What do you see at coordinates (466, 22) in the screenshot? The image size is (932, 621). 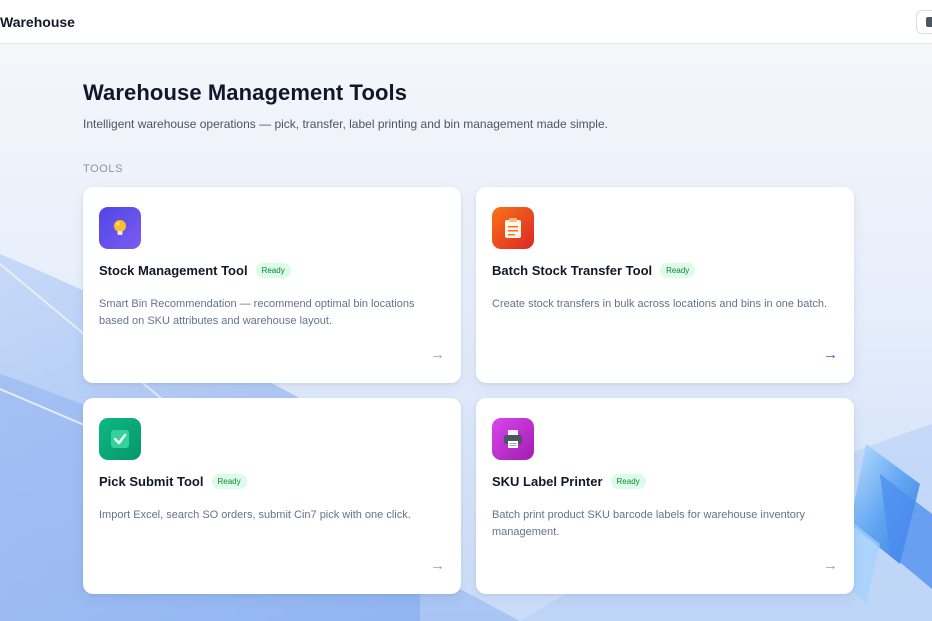 I see `top-bar: Warehouse` at bounding box center [466, 22].